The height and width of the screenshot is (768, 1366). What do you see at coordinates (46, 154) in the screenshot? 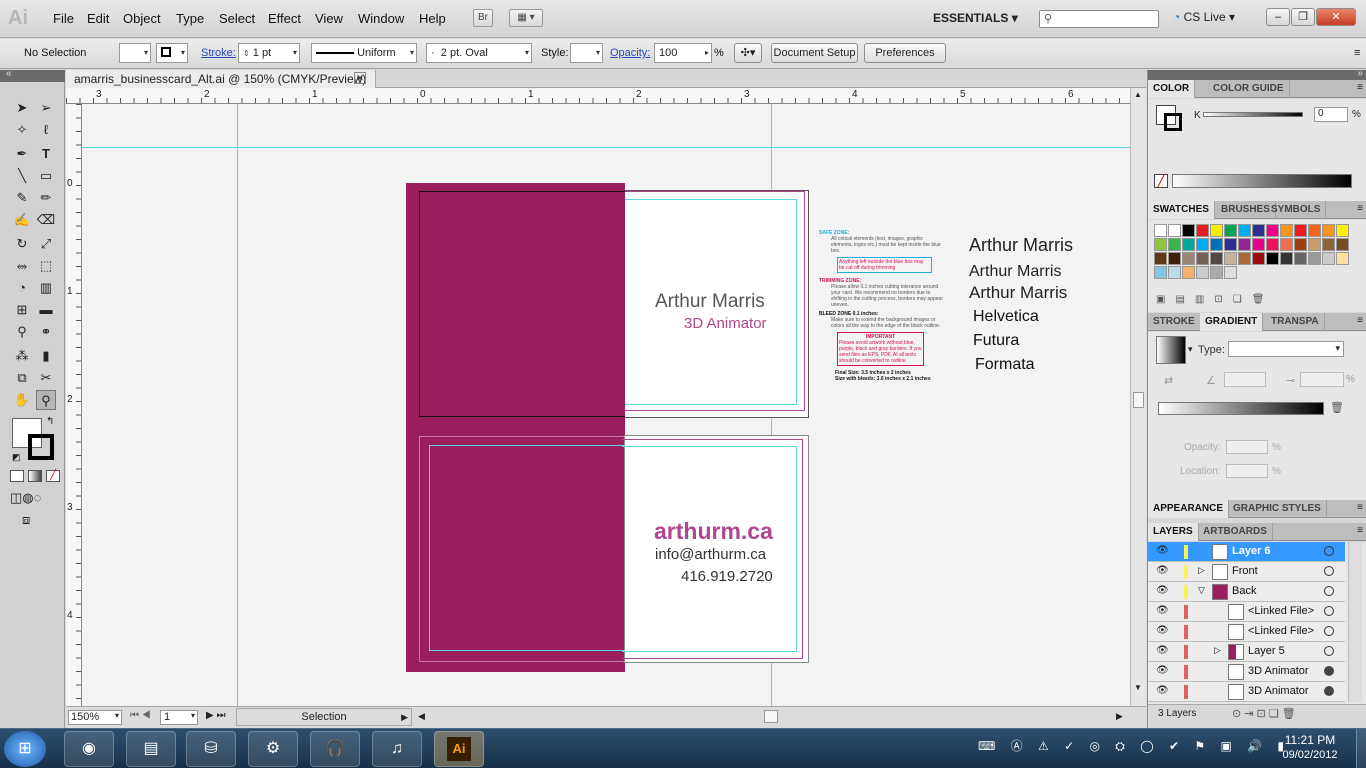
I see `type-tool-icon: T` at bounding box center [46, 154].